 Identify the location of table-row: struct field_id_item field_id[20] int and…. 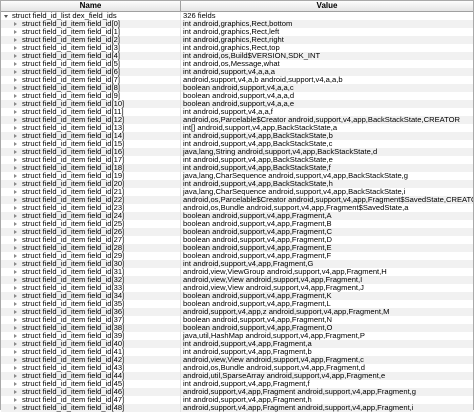
(237, 184).